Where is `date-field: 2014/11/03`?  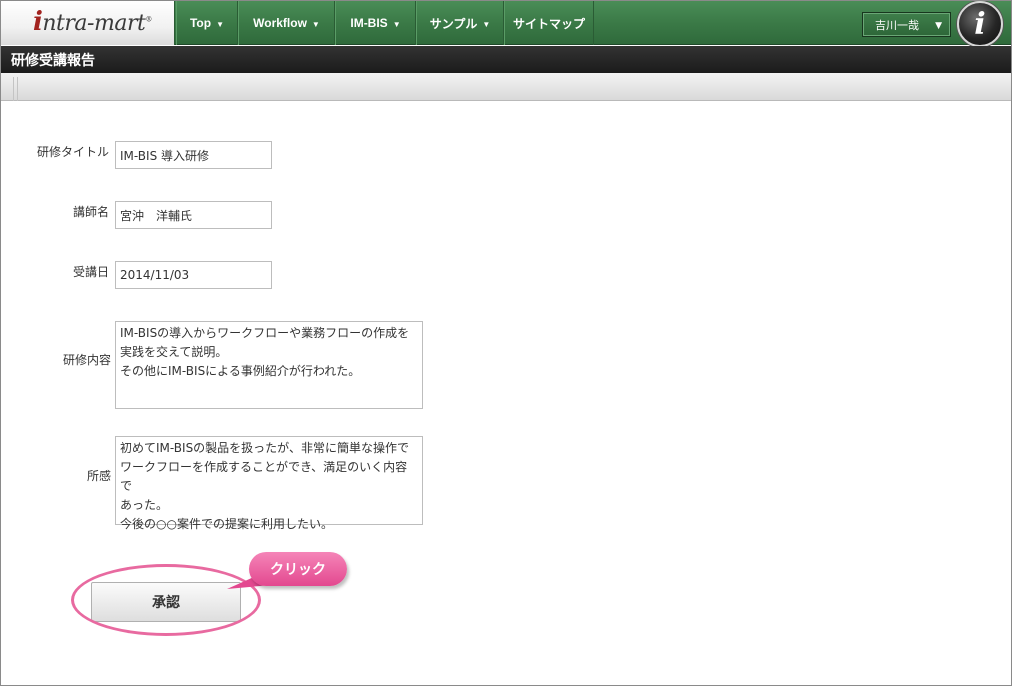
date-field: 2014/11/03 is located at coordinates (193, 275).